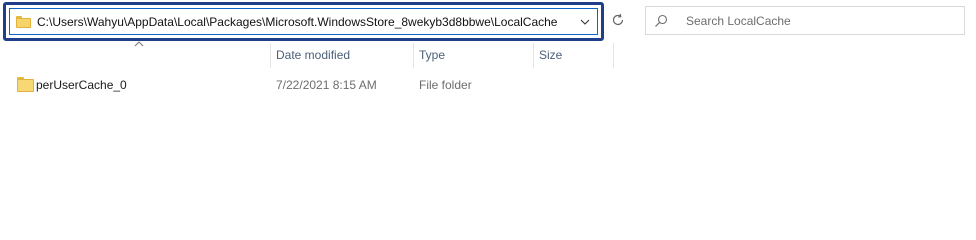 The image size is (976, 240). Describe the element at coordinates (551, 55) in the screenshot. I see `column-header-size-label: Size` at that location.